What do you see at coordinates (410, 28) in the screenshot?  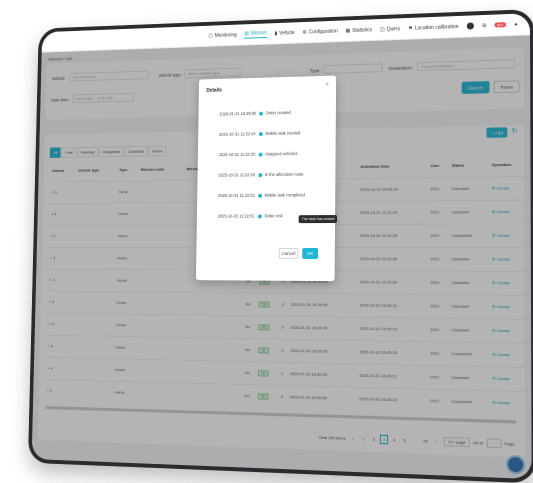 I see `location-icon: ⚑` at bounding box center [410, 28].